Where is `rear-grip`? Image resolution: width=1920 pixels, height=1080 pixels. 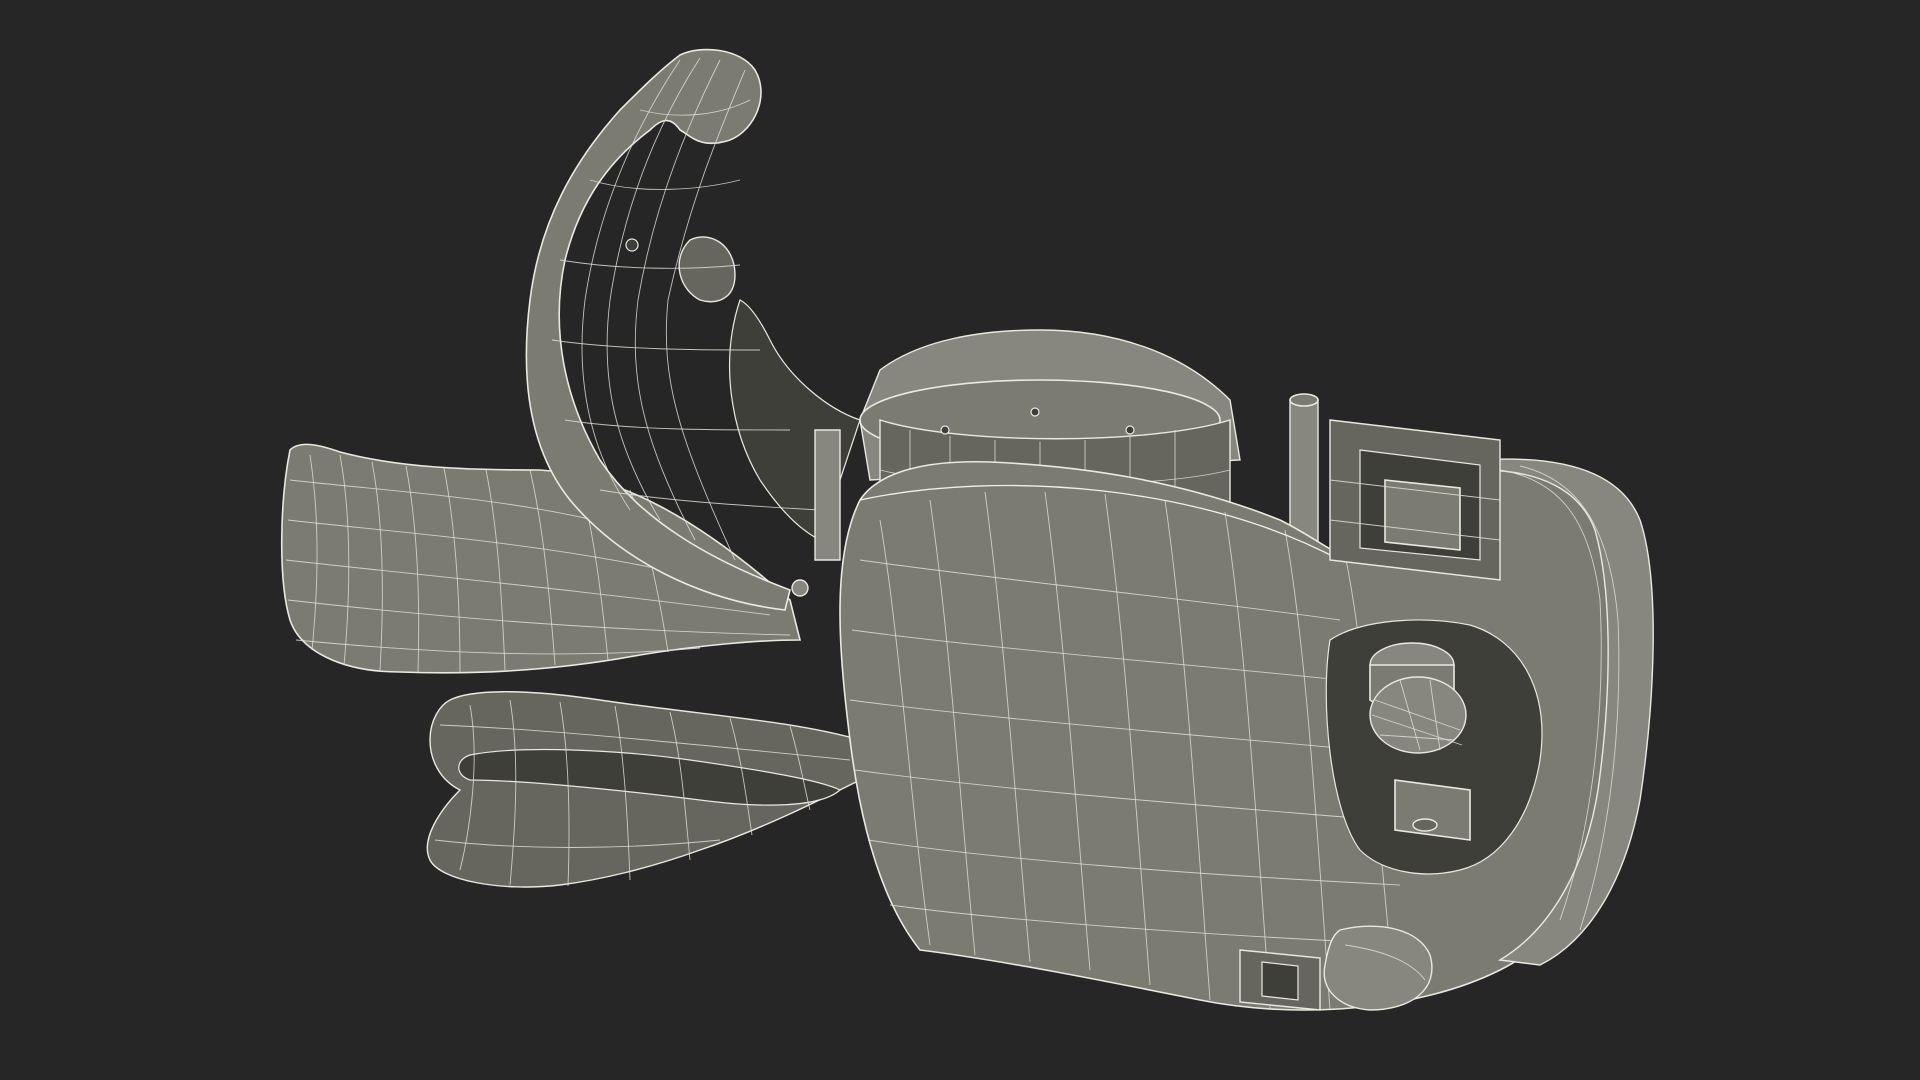
rear-grip is located at coordinates (541, 558).